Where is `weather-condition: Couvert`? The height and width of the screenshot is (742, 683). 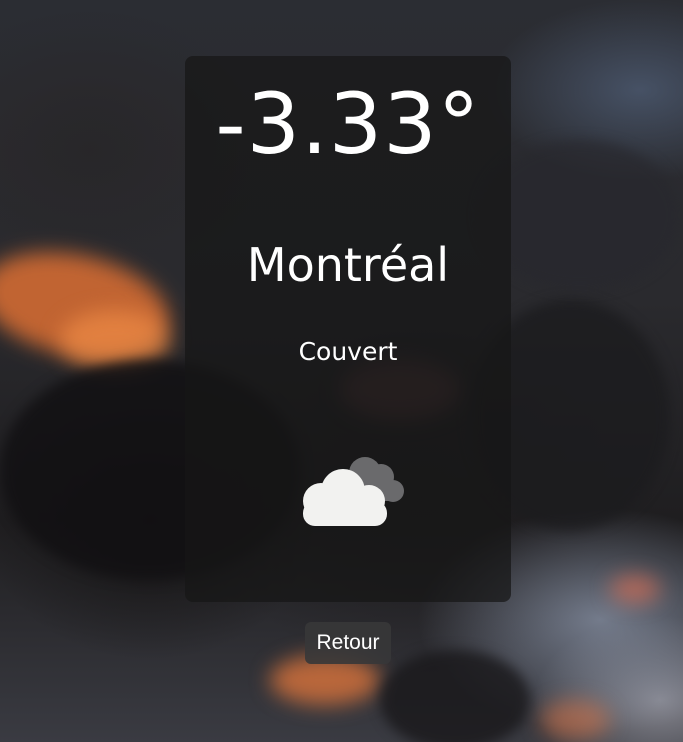
weather-condition: Couvert is located at coordinates (348, 351).